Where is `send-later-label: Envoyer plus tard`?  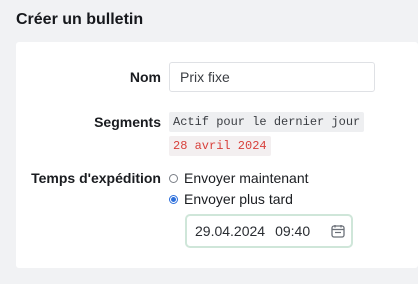 send-later-label: Envoyer plus tard is located at coordinates (238, 199).